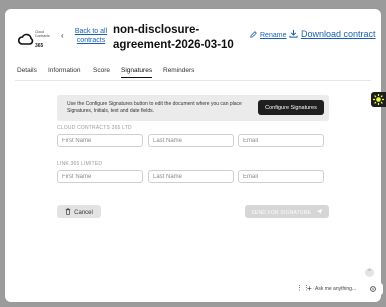 The image size is (386, 307). I want to click on company-logo: Cloud Contracts 365, so click(37, 41).